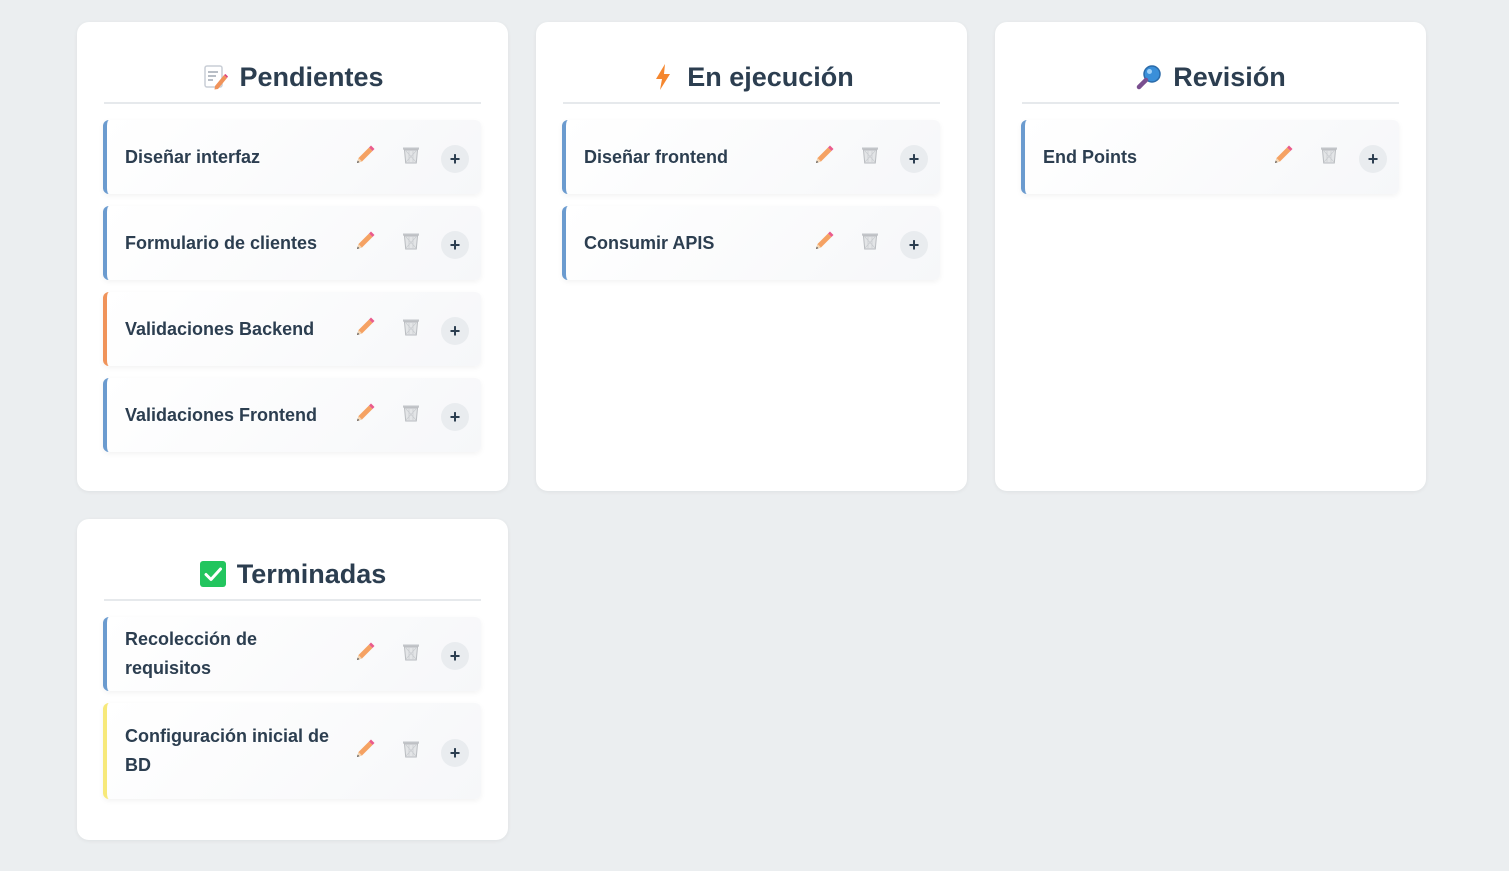 Image resolution: width=1509 pixels, height=871 pixels. What do you see at coordinates (1210, 157) in the screenshot?
I see `task-card: End Points +` at bounding box center [1210, 157].